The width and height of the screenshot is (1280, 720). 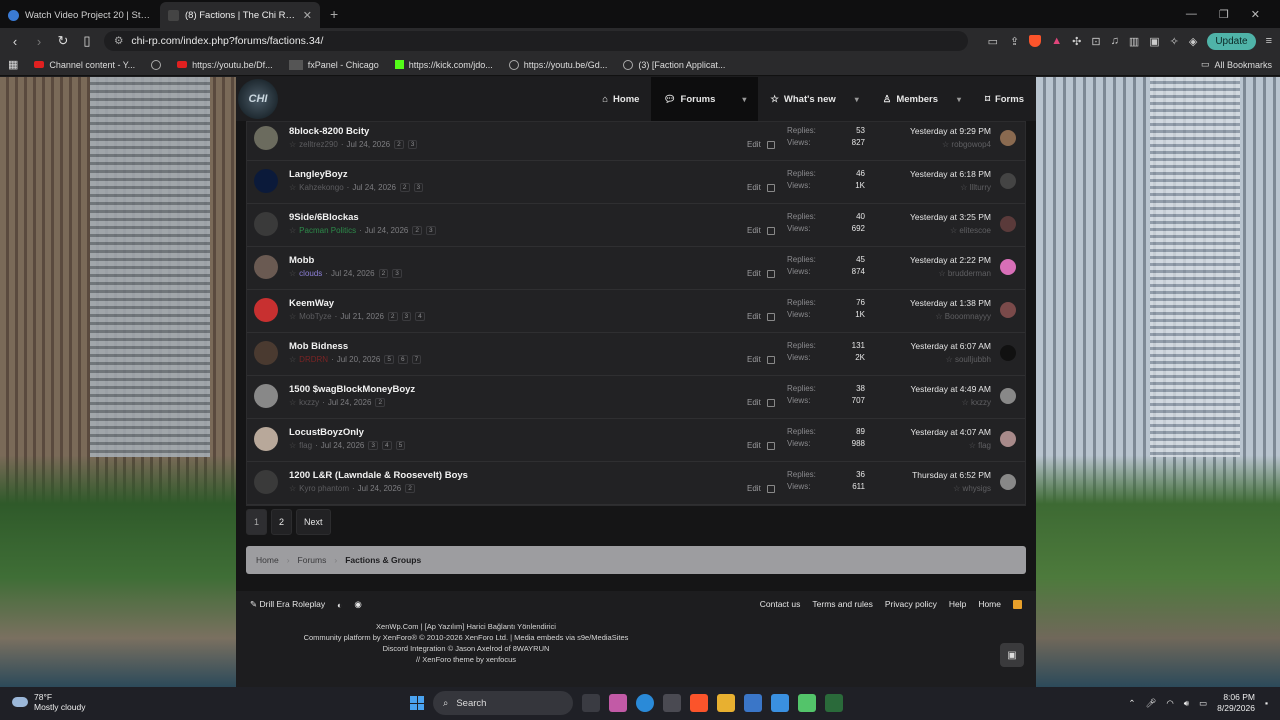 What do you see at coordinates (645, 703) in the screenshot?
I see `edge-icon` at bounding box center [645, 703].